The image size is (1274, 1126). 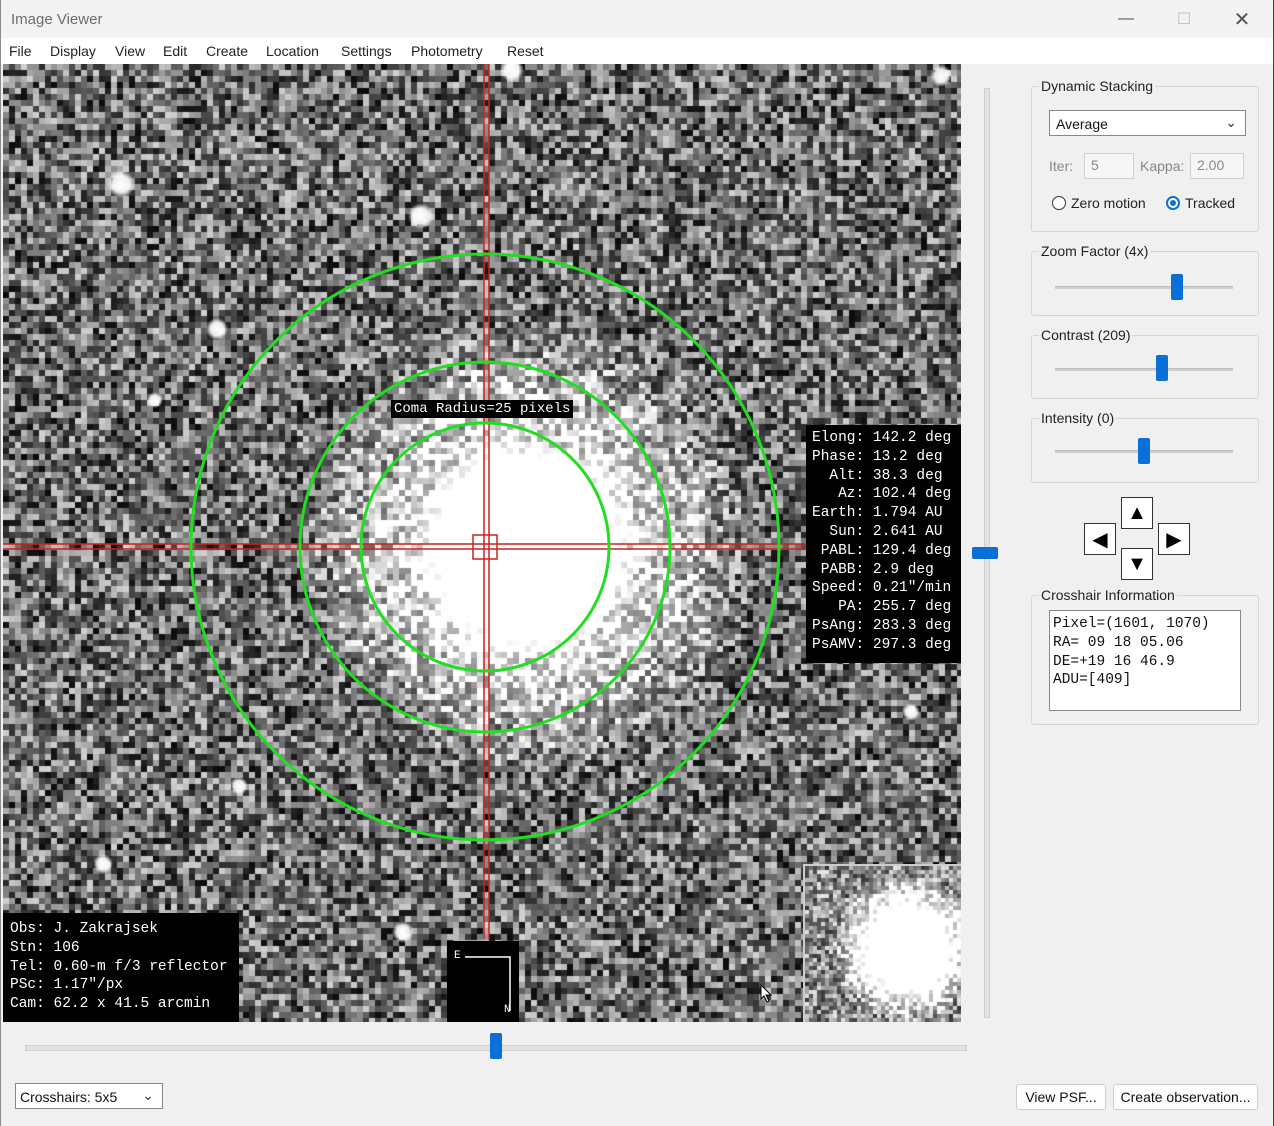 I want to click on menu-photometry: Photometry, so click(x=447, y=51).